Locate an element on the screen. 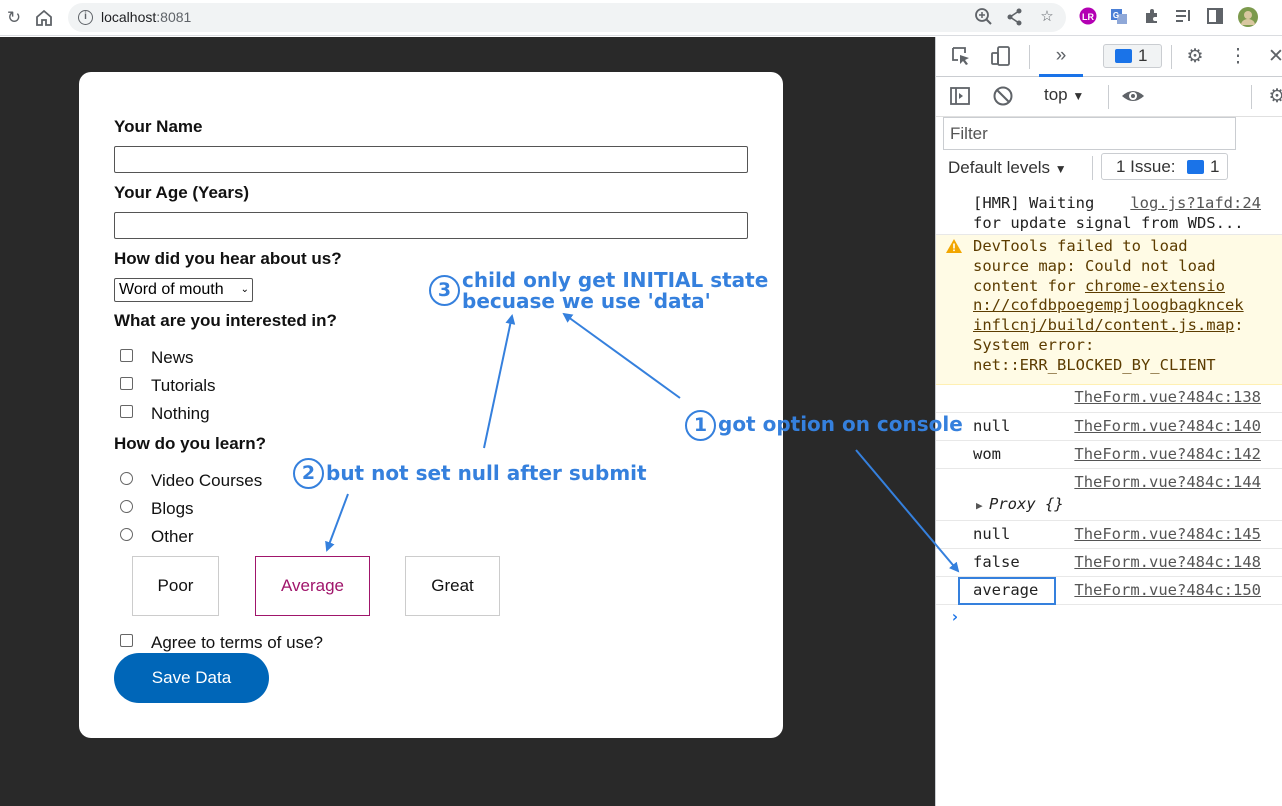 This screenshot has width=1282, height=806. interest-nothing-checkbox is located at coordinates (126, 411).